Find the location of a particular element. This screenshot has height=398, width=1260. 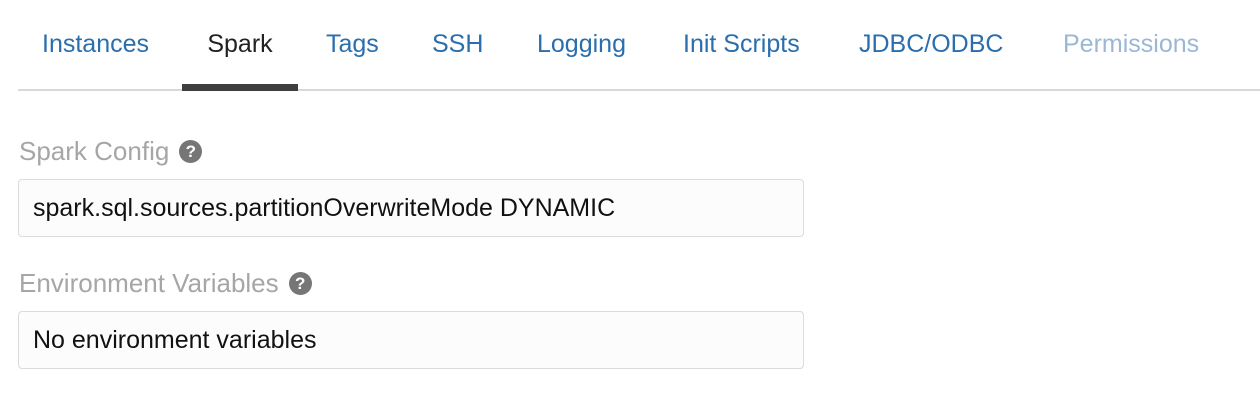

tab-permissions: Permissions is located at coordinates (1131, 44).